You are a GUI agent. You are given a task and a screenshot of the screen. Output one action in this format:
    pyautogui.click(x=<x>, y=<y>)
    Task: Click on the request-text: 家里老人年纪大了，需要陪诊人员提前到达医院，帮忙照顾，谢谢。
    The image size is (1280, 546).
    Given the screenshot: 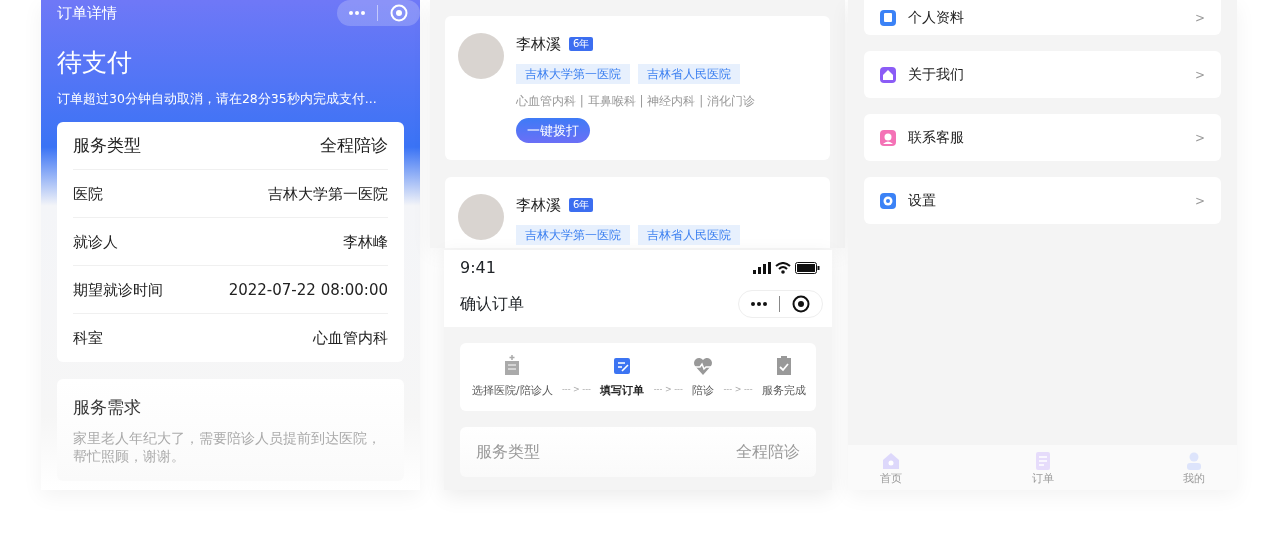 What is the action you would take?
    pyautogui.click(x=227, y=446)
    